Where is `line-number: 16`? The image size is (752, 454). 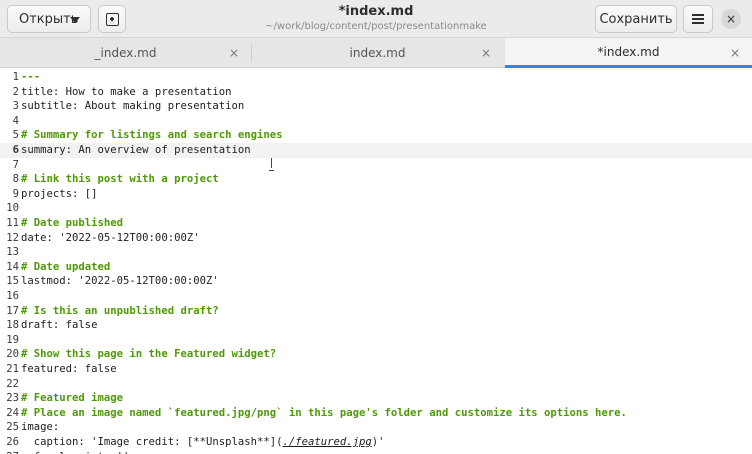 line-number: 16 is located at coordinates (12, 296).